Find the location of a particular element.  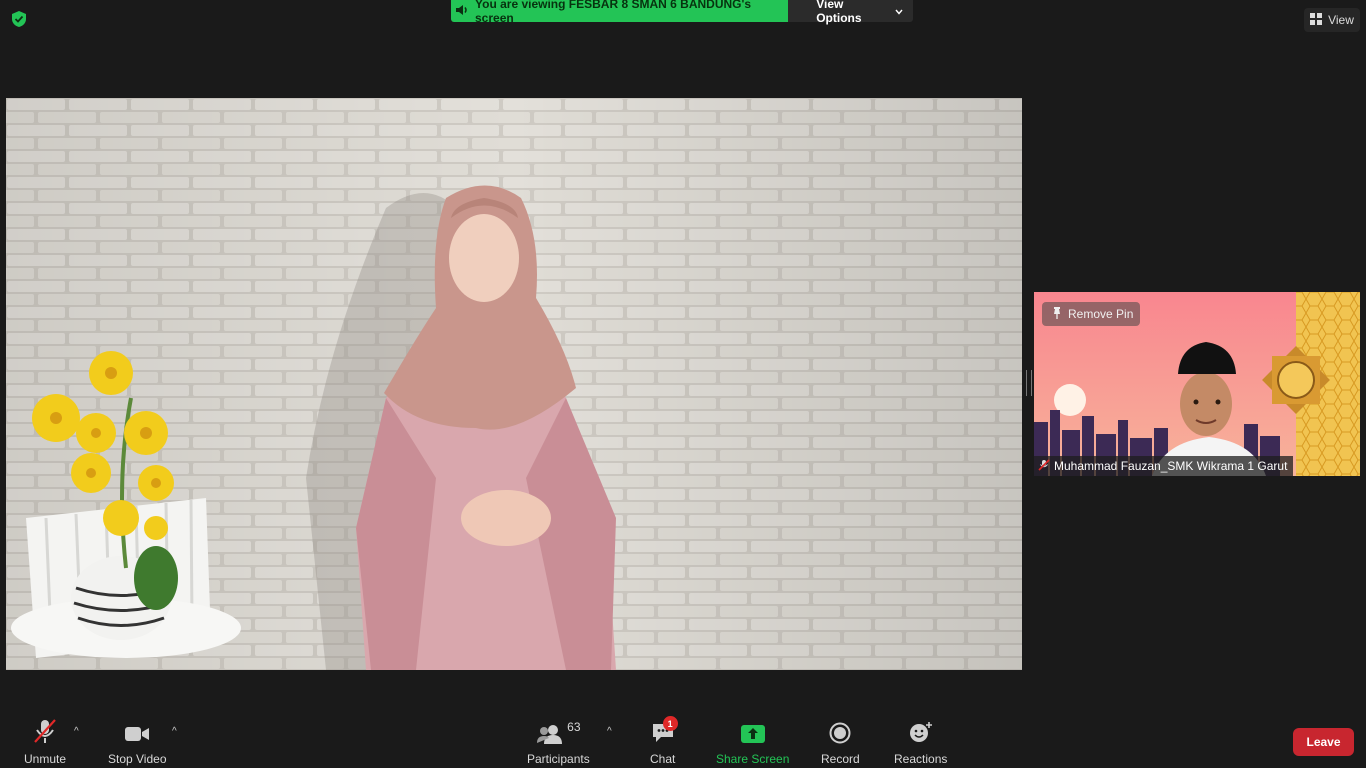

participants-options-caret: ^ is located at coordinates (609, 731).